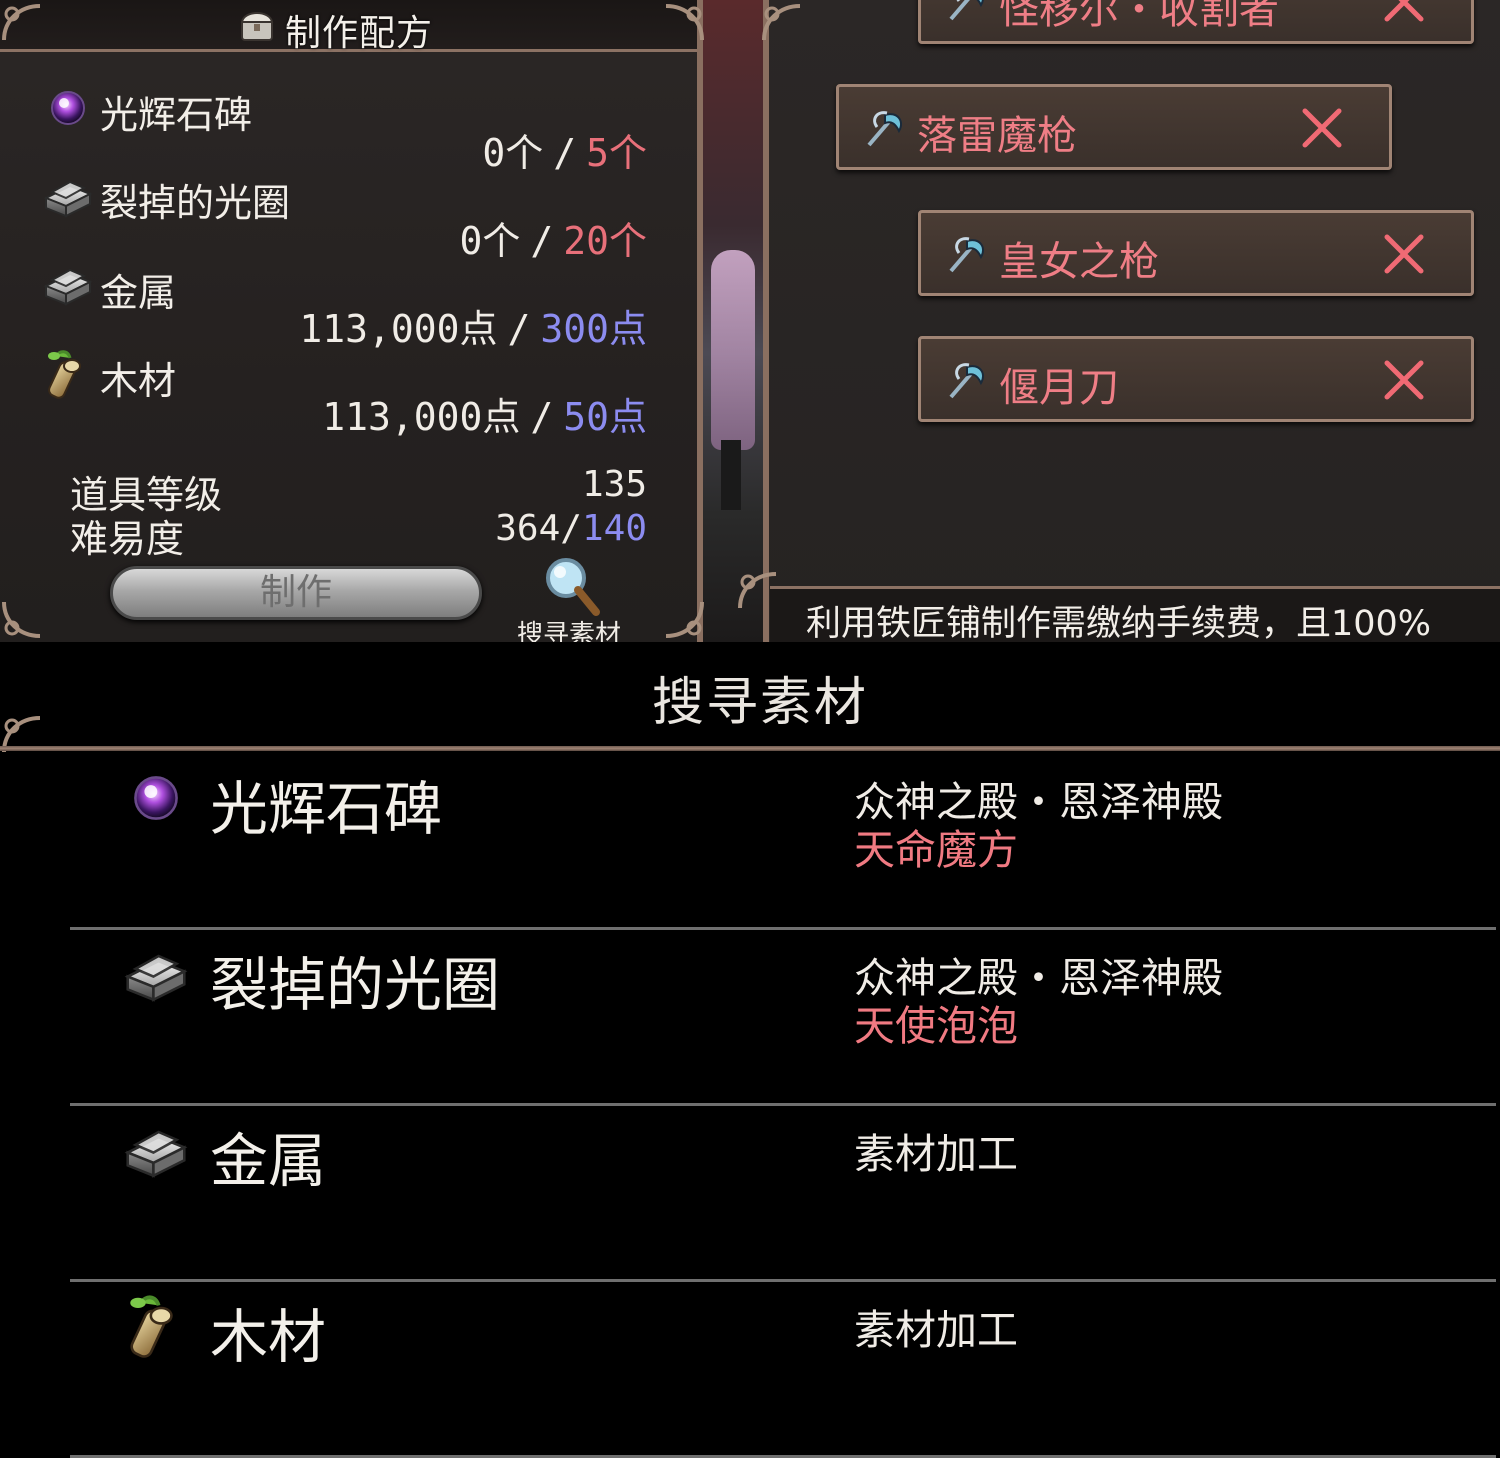 Image resolution: width=1500 pixels, height=1458 pixels. I want to click on weapon-item: 皇女之枪, so click(1196, 253).